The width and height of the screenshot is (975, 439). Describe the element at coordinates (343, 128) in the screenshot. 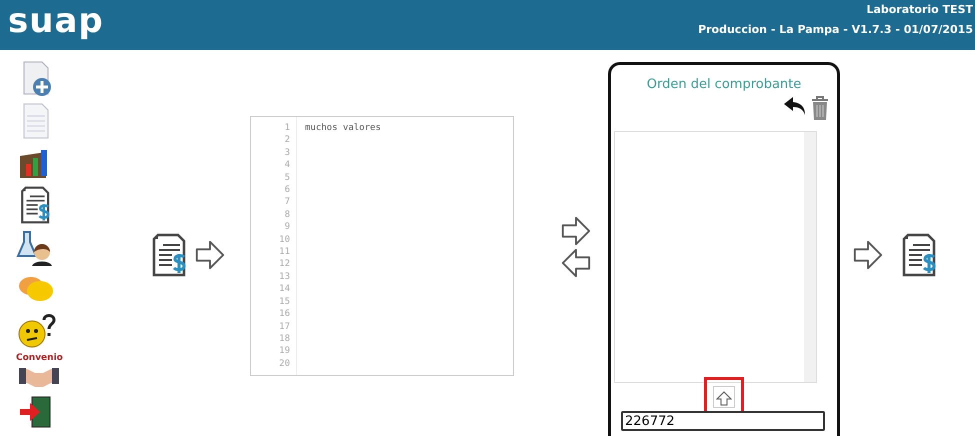

I see `editor-line: muchos valores` at that location.